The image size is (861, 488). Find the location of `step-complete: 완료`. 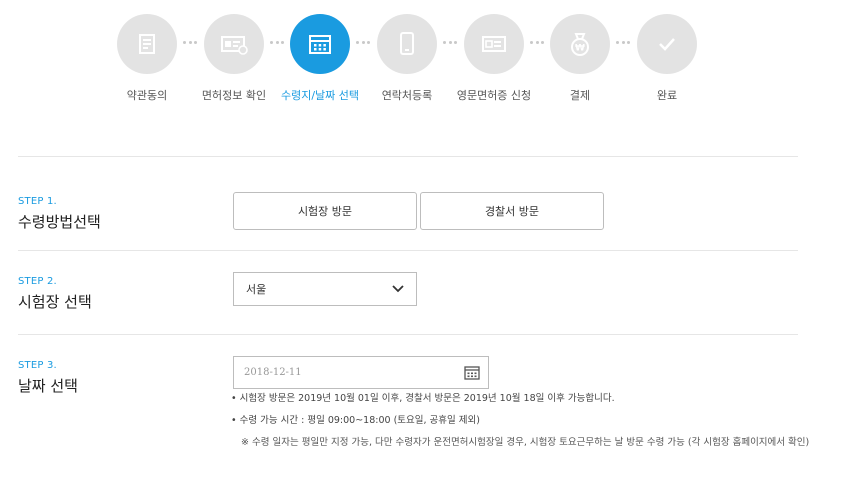

step-complete: 완료 is located at coordinates (667, 59).